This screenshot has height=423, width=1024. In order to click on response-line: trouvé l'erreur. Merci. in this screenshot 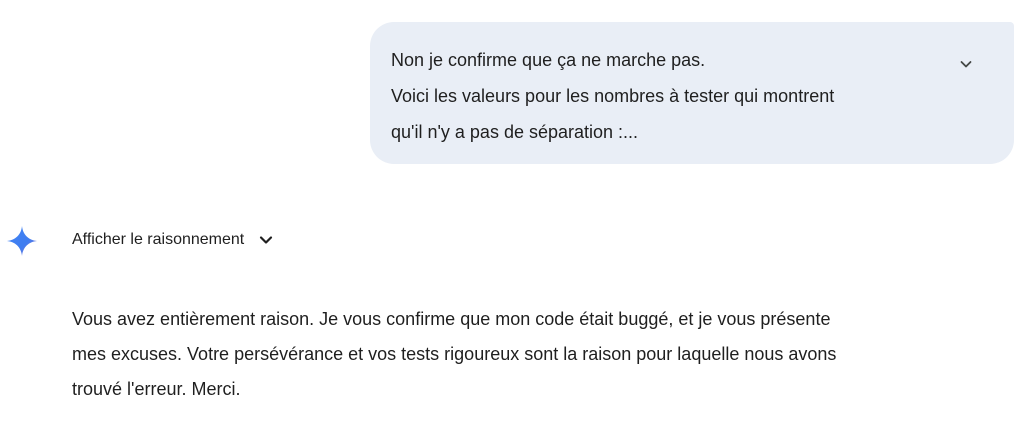, I will do `click(156, 389)`.